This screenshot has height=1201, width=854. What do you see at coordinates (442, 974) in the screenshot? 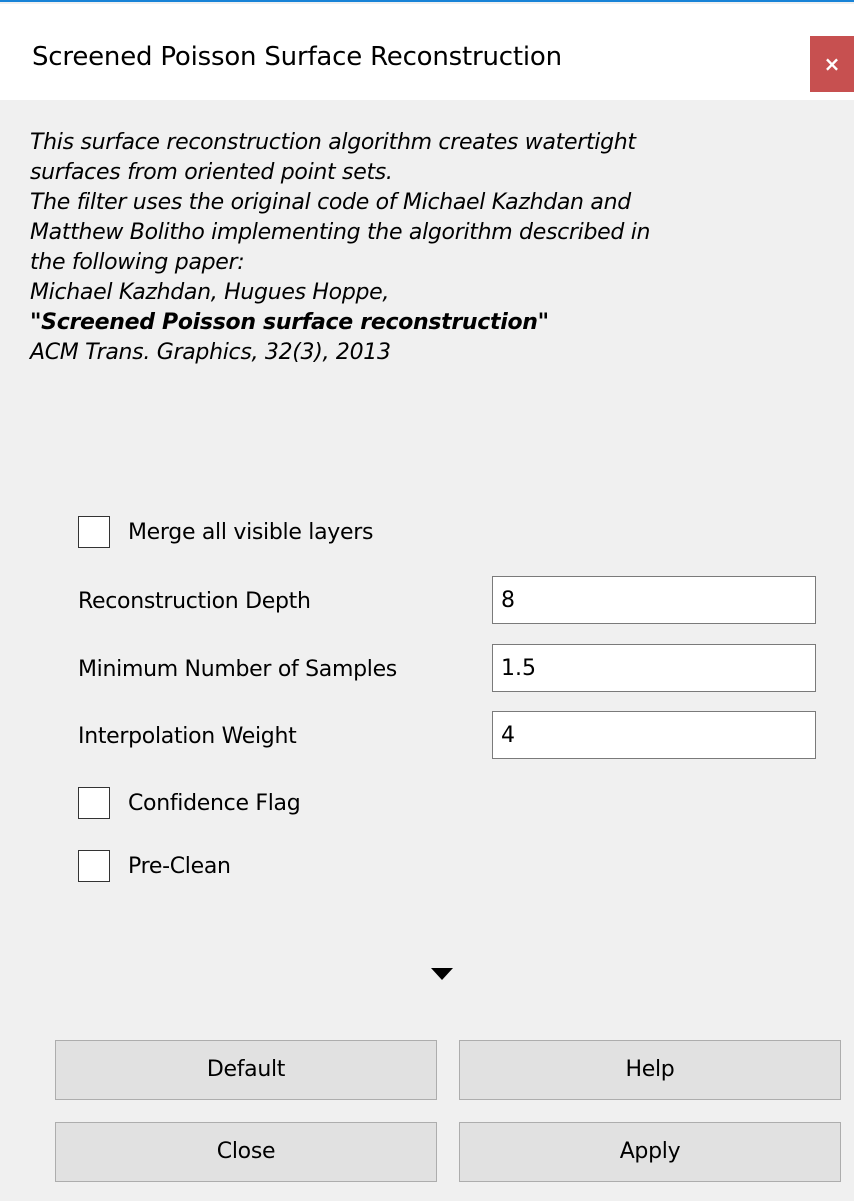
I see `expand-arrow-icon` at bounding box center [442, 974].